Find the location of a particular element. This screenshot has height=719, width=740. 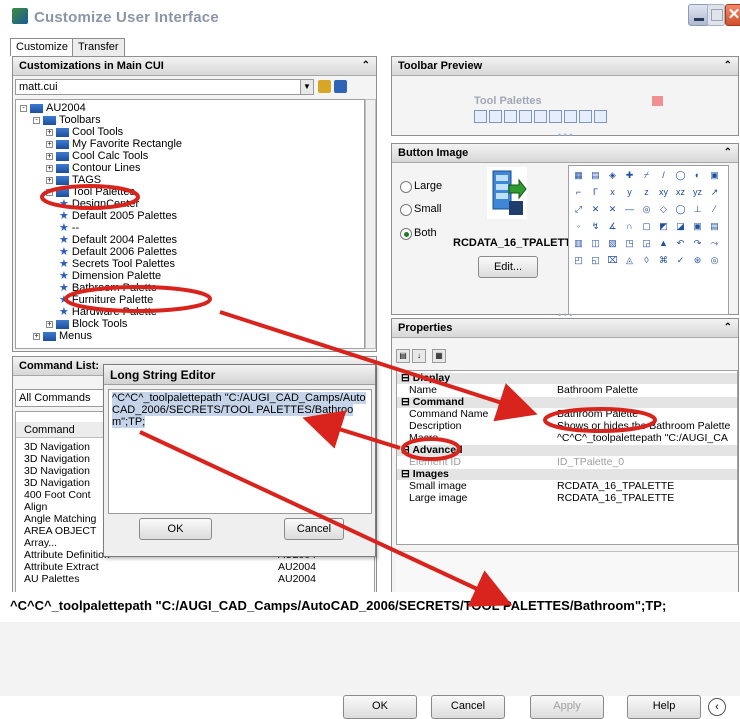

button-image-cell: ⁄ is located at coordinates (714, 209).